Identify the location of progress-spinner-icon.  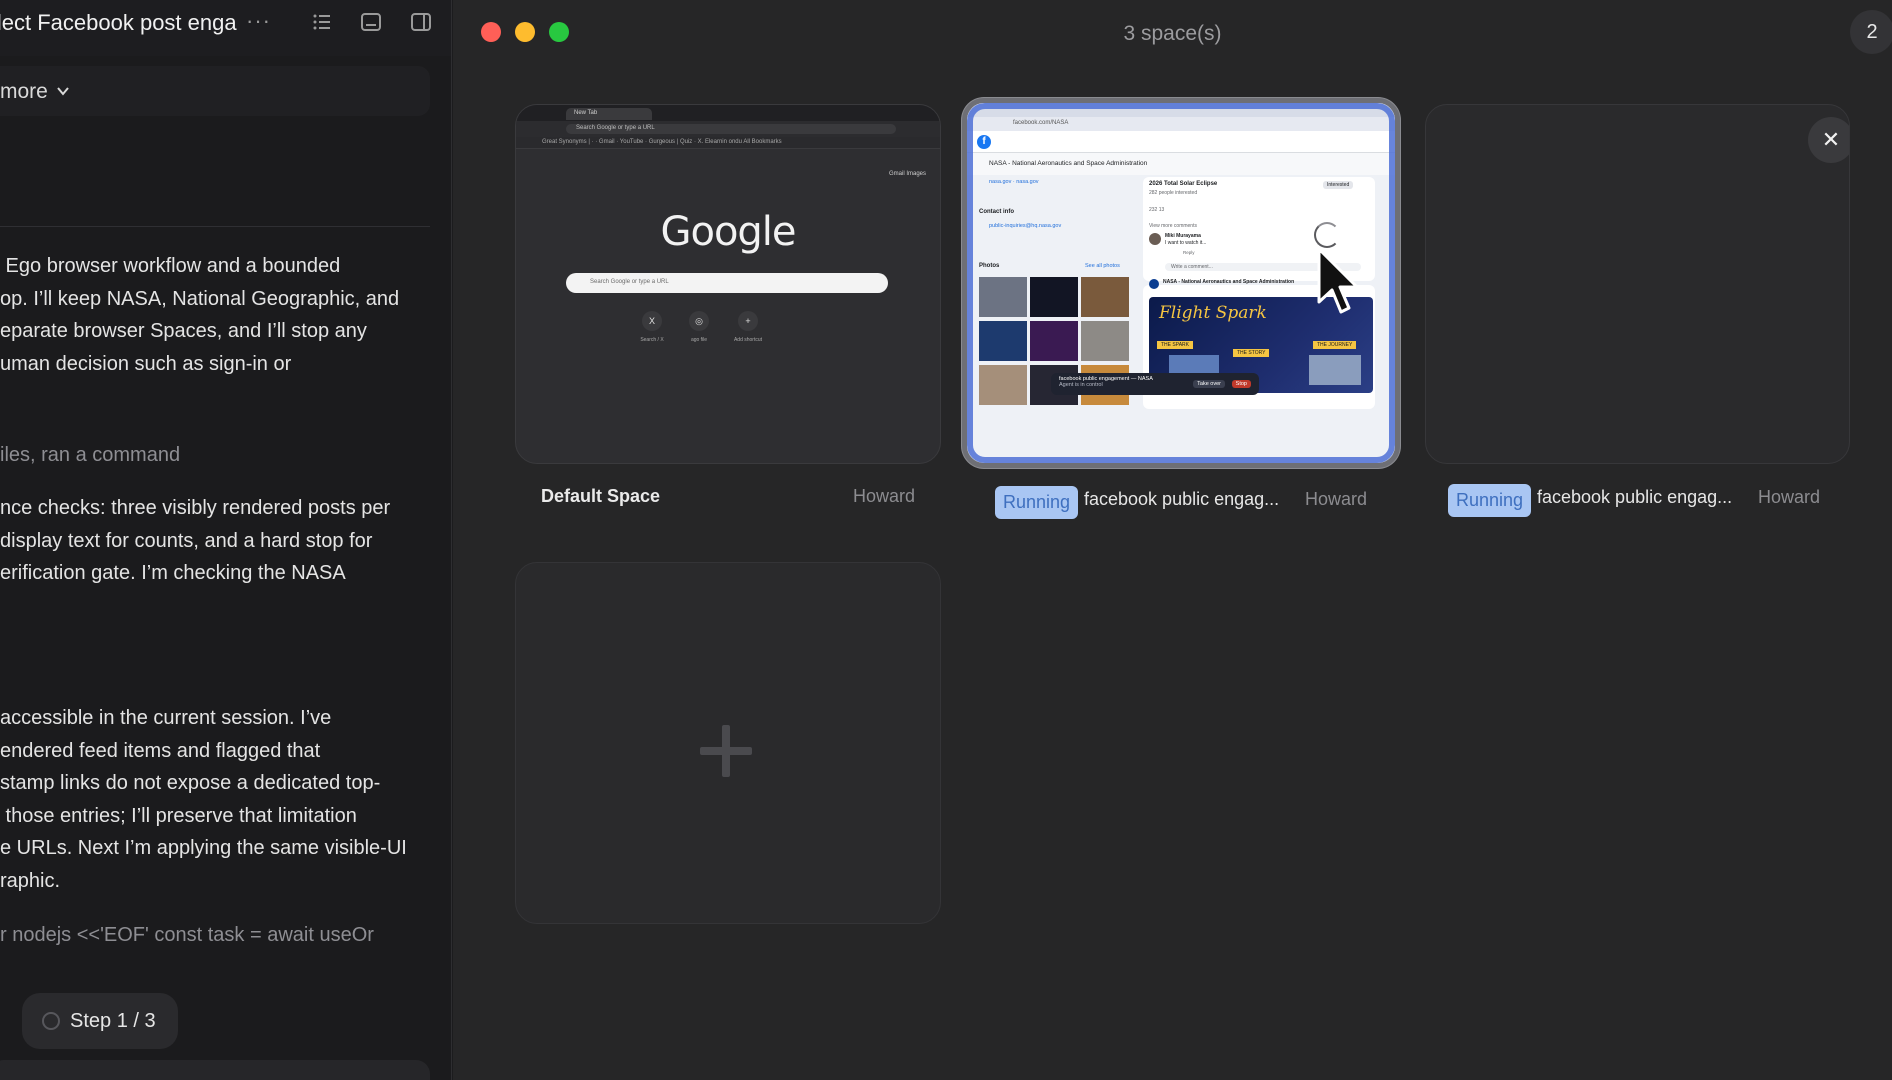
(51, 1021).